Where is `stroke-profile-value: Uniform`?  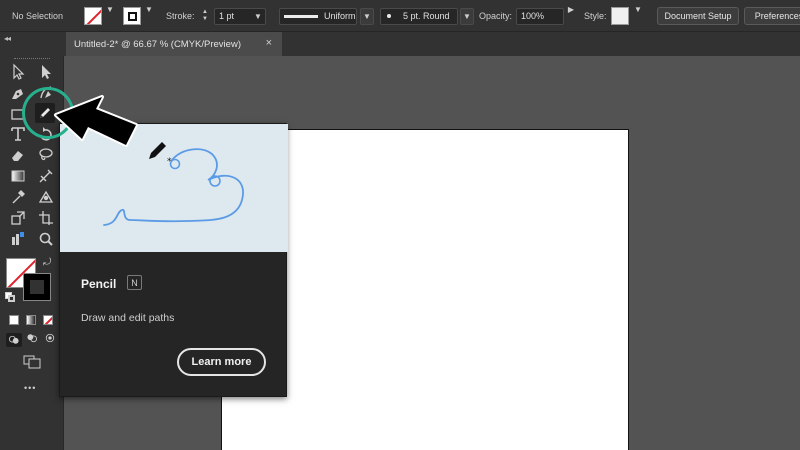
stroke-profile-value: Uniform is located at coordinates (340, 16).